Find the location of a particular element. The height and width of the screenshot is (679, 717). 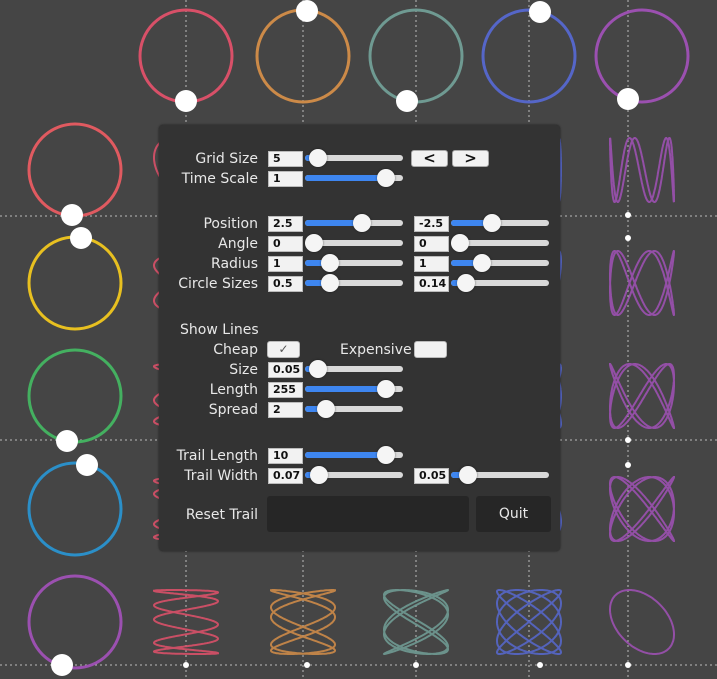

trail-width-x-field: 0.07 is located at coordinates (285, 476).